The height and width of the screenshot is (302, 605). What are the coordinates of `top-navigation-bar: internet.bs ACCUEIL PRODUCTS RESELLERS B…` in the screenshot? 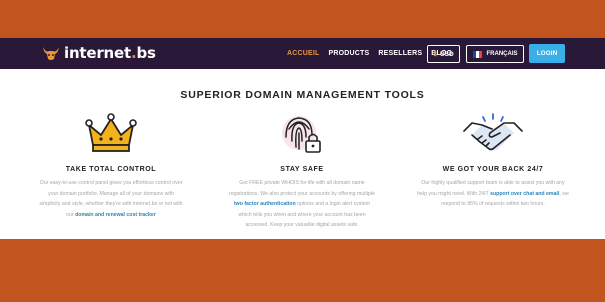 It's located at (302, 53).